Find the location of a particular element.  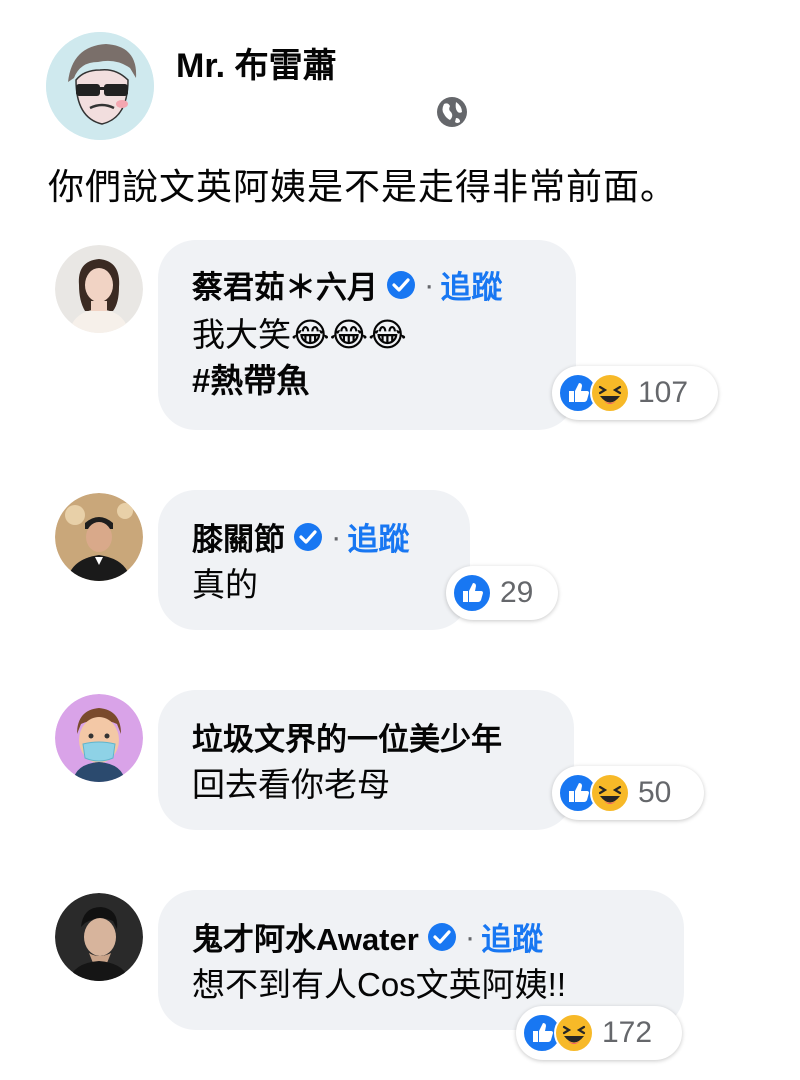

reaction-count: 29 is located at coordinates (517, 592).